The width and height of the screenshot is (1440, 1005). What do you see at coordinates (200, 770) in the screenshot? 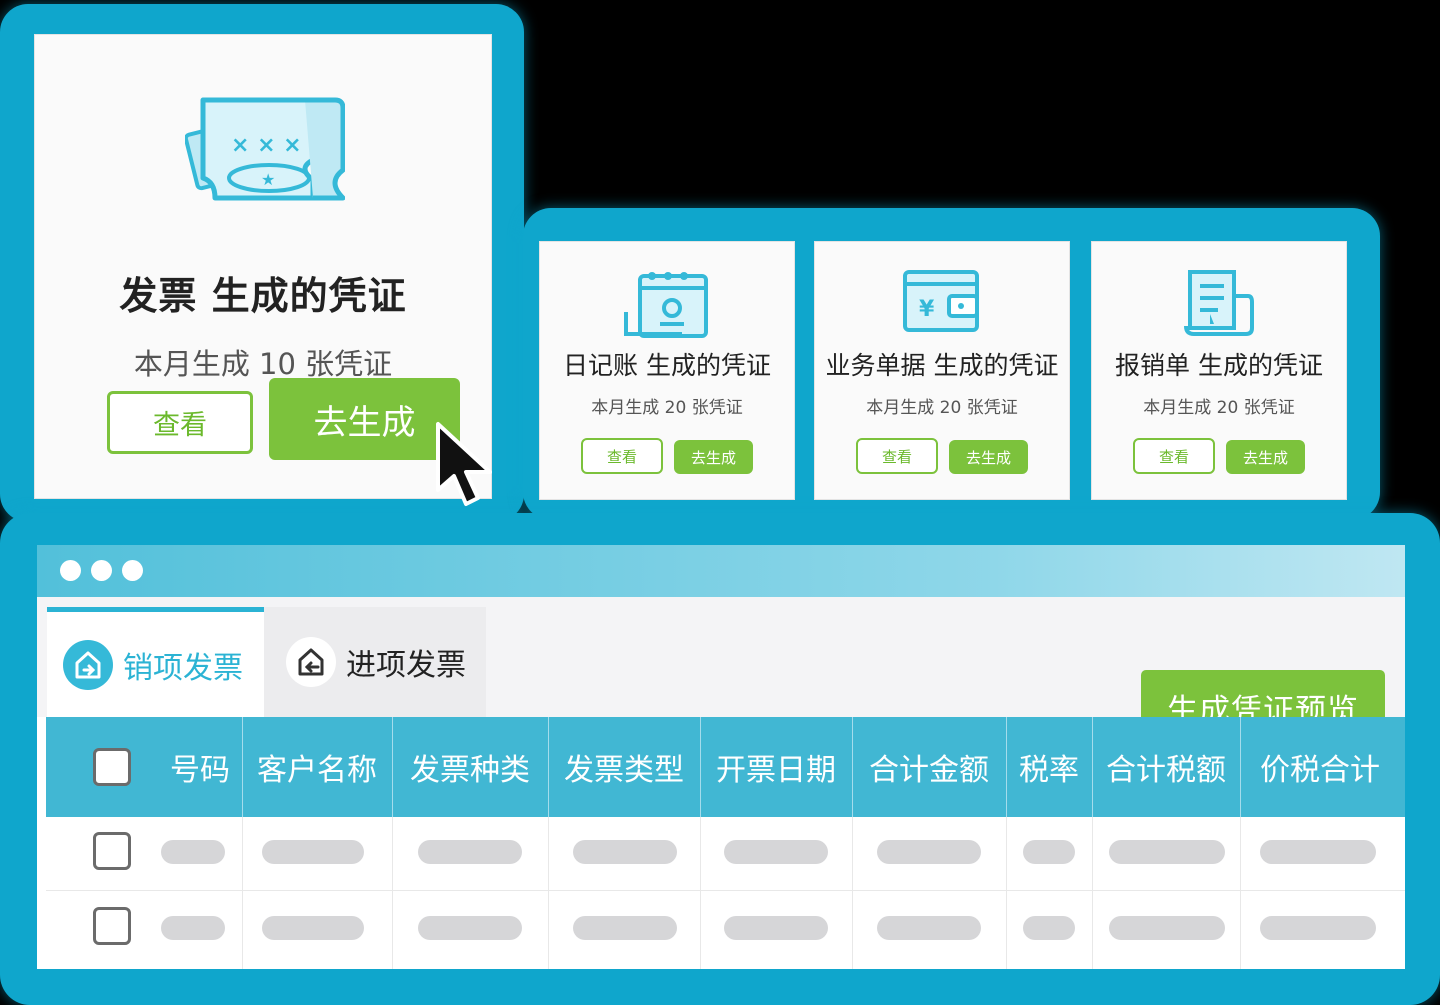
I see `column-header: 号码` at bounding box center [200, 770].